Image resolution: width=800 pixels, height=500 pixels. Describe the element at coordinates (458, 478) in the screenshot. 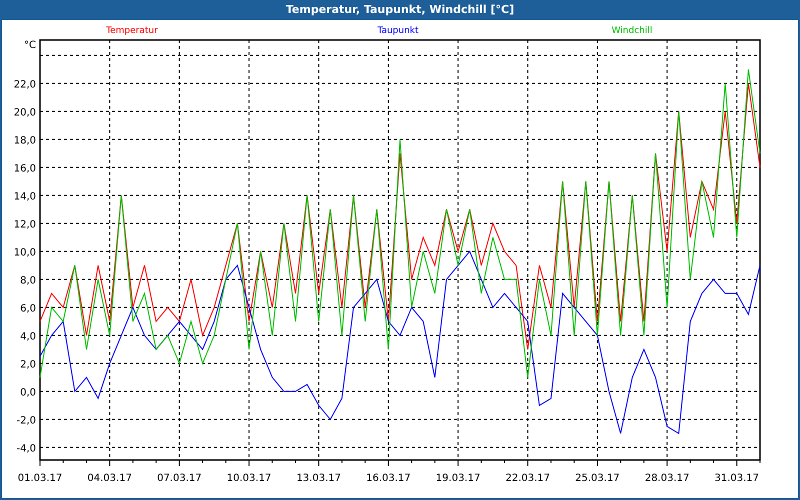

I see `axis-label: 19.03.17` at that location.